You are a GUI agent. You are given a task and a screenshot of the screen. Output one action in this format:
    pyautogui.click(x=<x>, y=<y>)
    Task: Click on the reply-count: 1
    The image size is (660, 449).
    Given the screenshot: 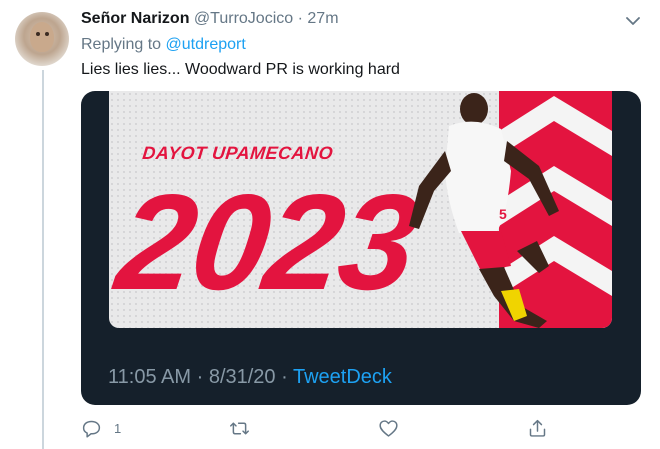 What is the action you would take?
    pyautogui.click(x=118, y=428)
    